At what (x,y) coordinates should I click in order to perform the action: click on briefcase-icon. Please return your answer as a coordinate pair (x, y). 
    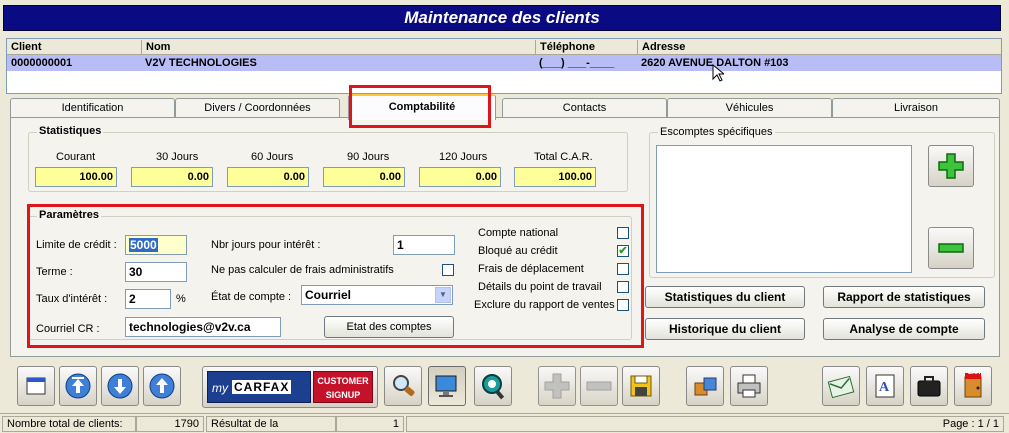
    Looking at the image, I should click on (929, 386).